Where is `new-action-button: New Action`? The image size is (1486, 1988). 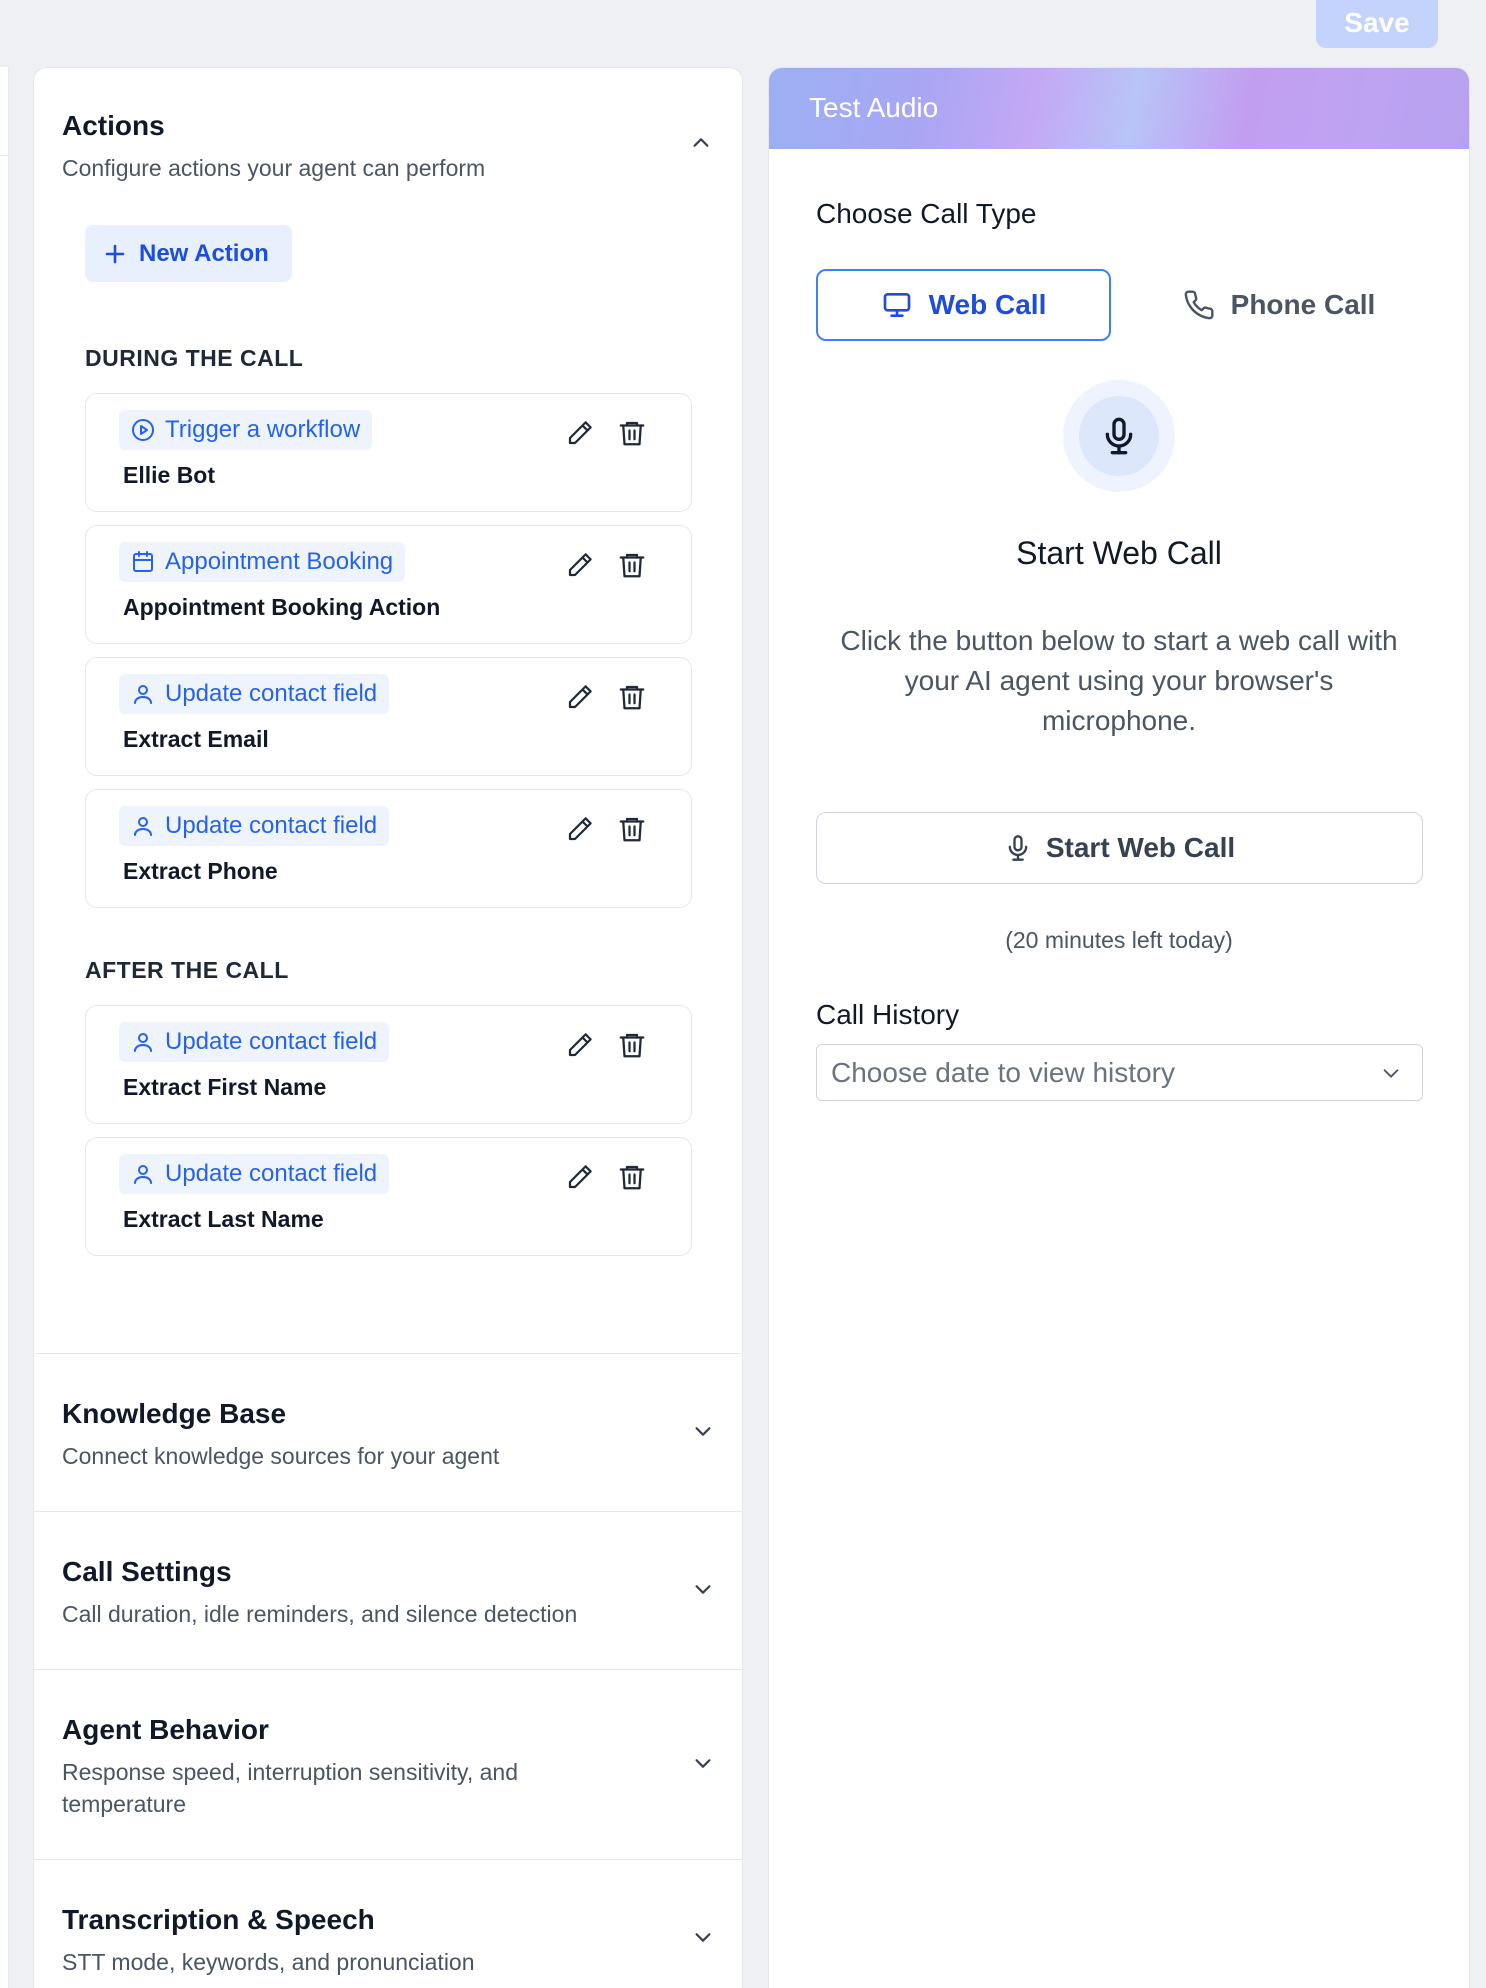 new-action-button: New Action is located at coordinates (188, 253).